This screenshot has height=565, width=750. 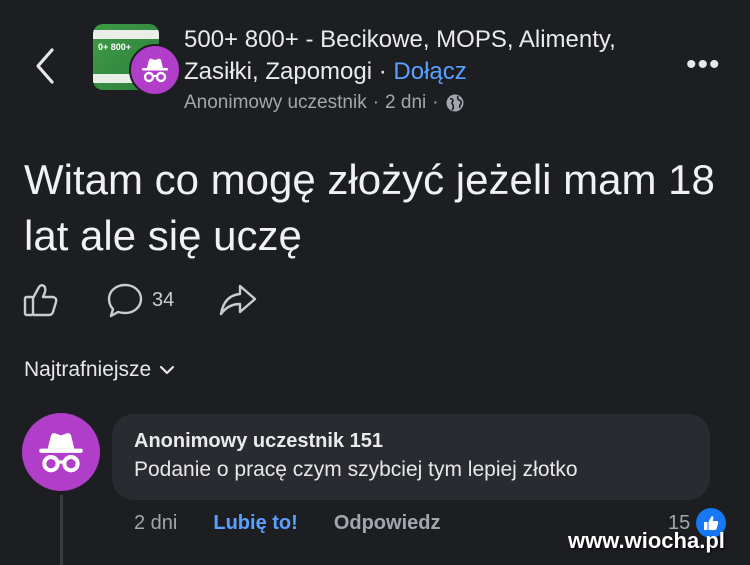 What do you see at coordinates (61, 530) in the screenshot?
I see `thread-line` at bounding box center [61, 530].